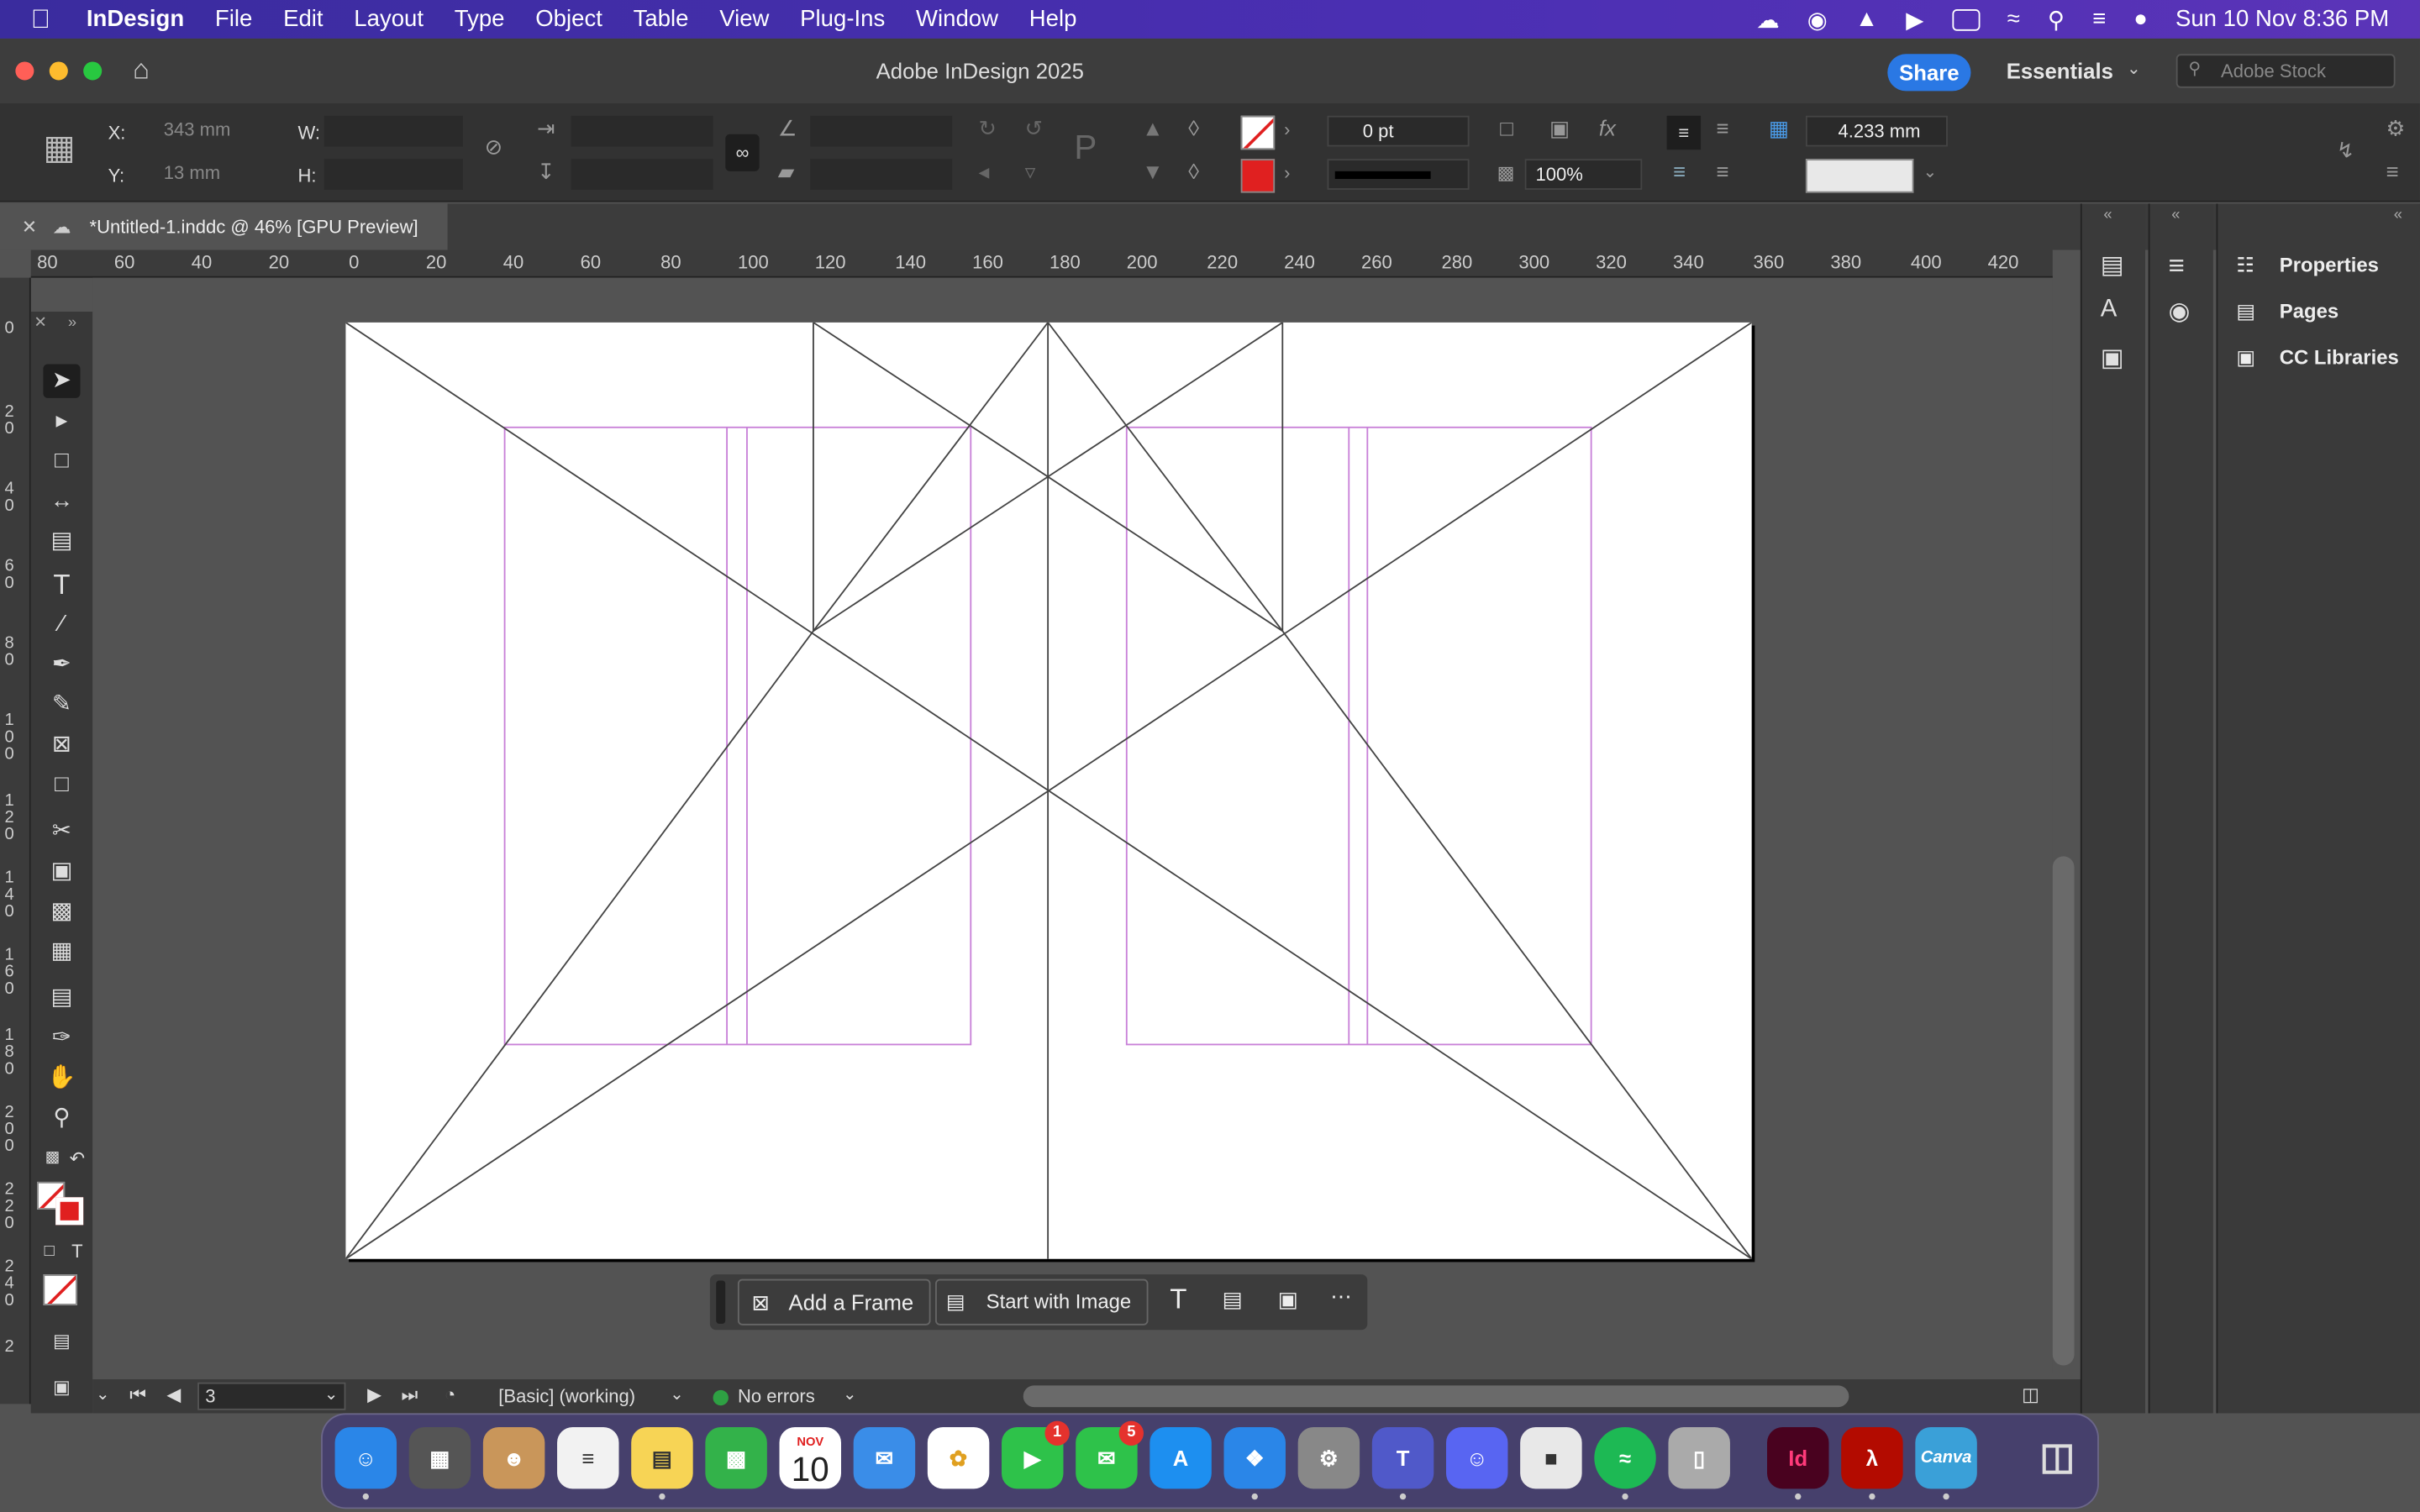  What do you see at coordinates (810, 1457) in the screenshot?
I see `calendar-app: NOV 10` at bounding box center [810, 1457].